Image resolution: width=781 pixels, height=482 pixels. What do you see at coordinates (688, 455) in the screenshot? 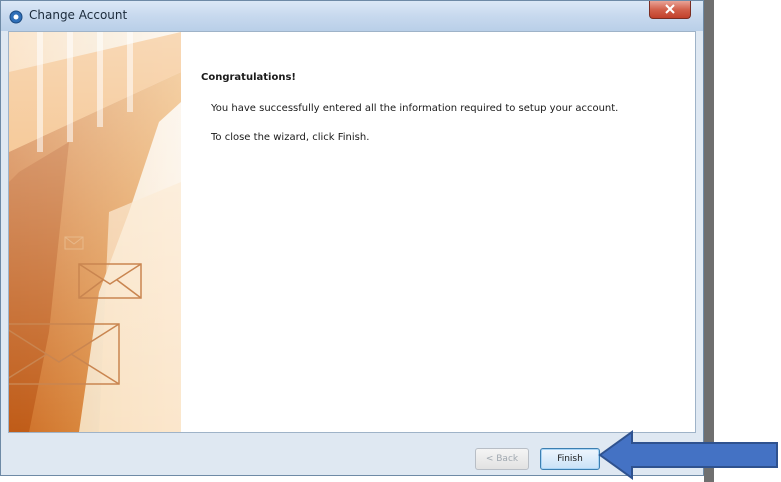
I see `arrow-left-icon` at bounding box center [688, 455].